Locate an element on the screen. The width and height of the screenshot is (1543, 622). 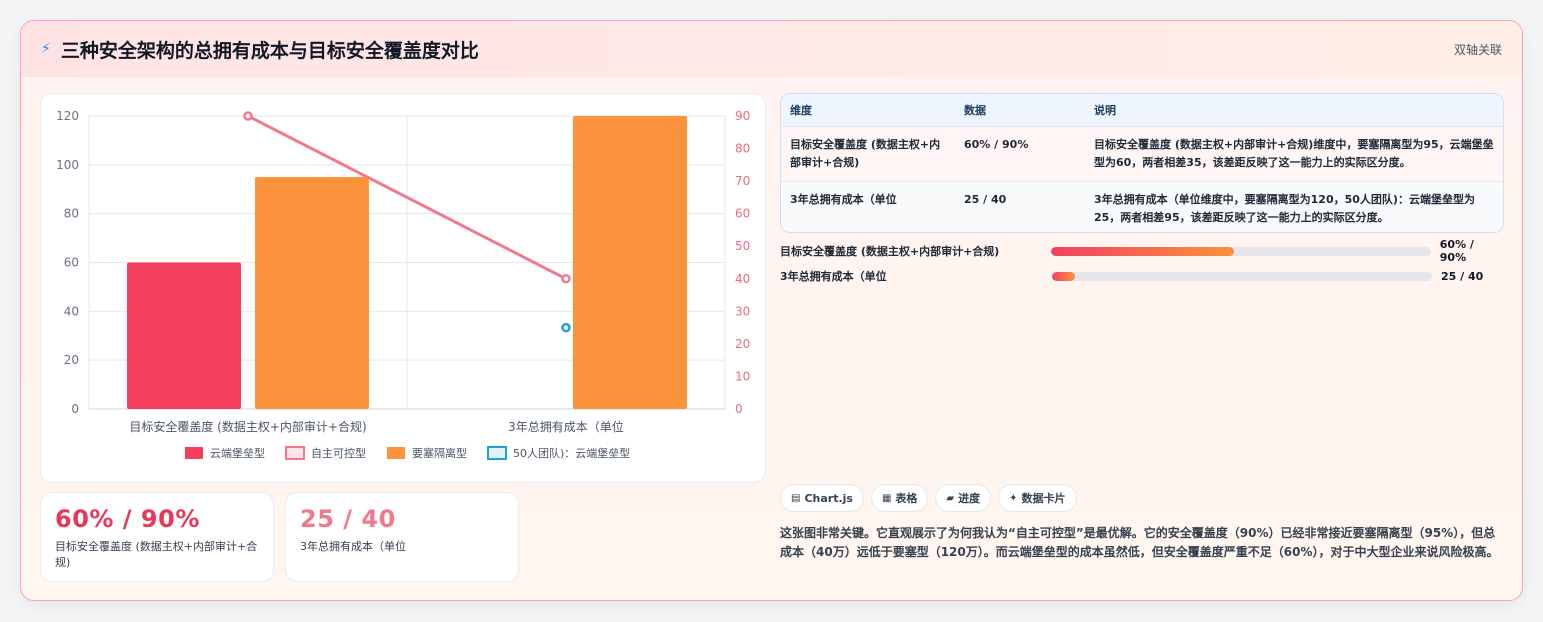
chip-table: ▦ 表格 is located at coordinates (899, 498).